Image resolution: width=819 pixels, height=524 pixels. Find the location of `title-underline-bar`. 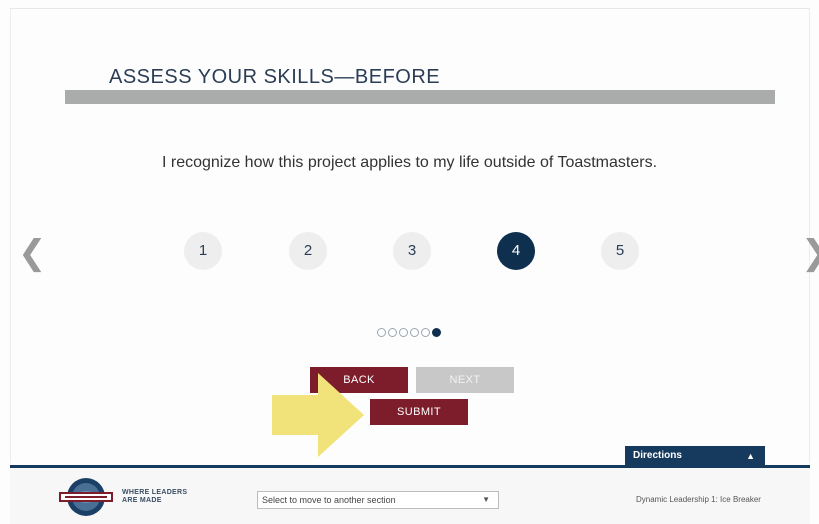

title-underline-bar is located at coordinates (420, 97).